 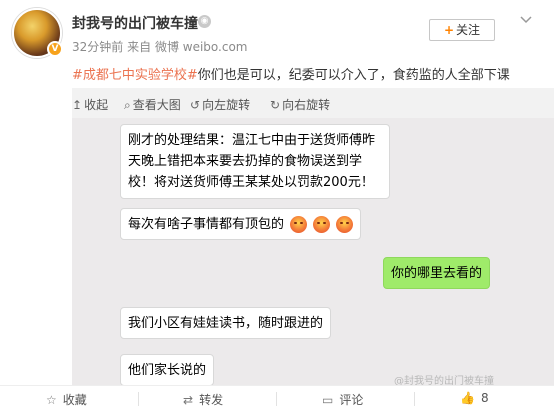 What do you see at coordinates (351, 400) in the screenshot?
I see `comment-label: 评论` at bounding box center [351, 400].